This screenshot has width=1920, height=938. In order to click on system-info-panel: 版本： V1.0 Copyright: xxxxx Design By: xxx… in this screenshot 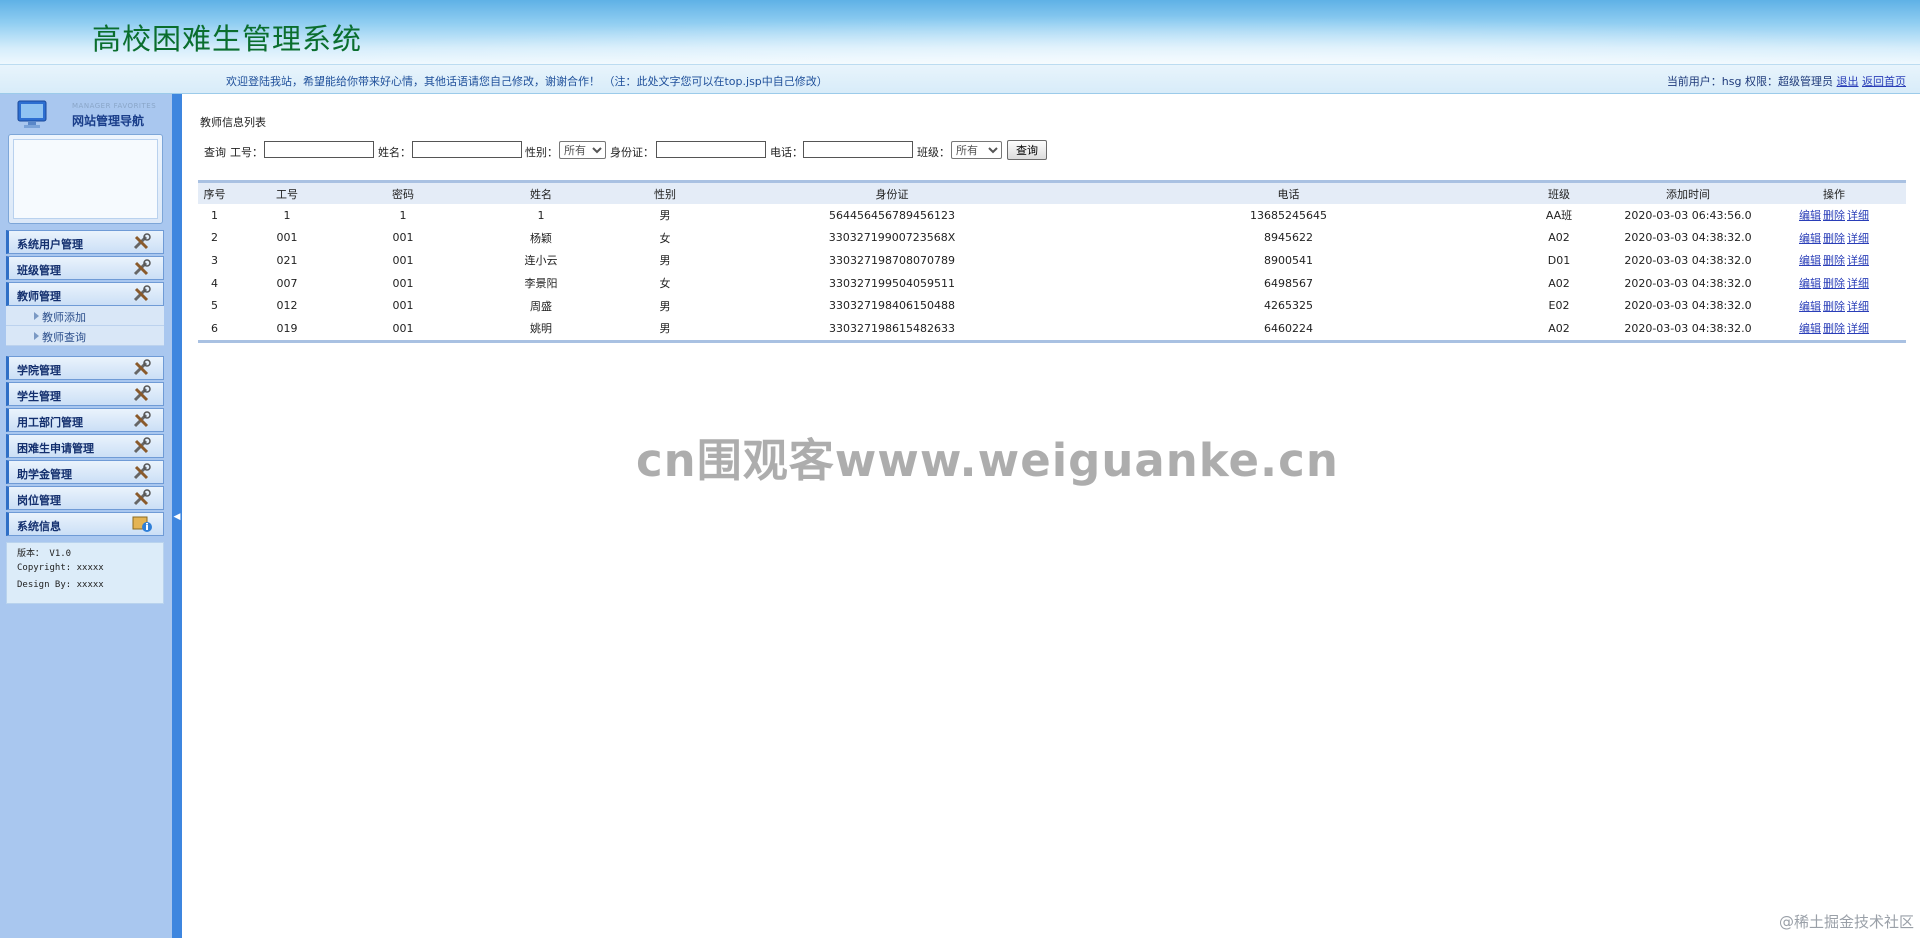, I will do `click(85, 573)`.